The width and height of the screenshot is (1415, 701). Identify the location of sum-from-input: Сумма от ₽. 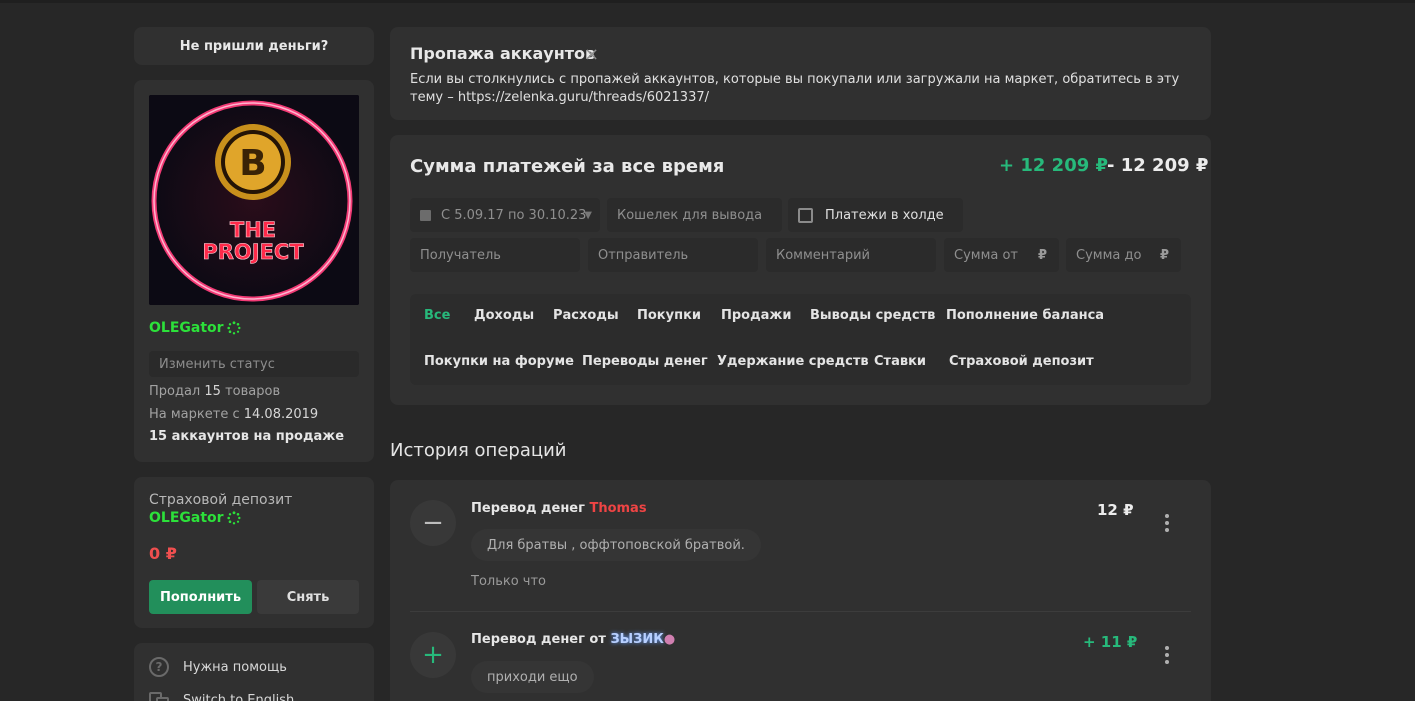
(1001, 255).